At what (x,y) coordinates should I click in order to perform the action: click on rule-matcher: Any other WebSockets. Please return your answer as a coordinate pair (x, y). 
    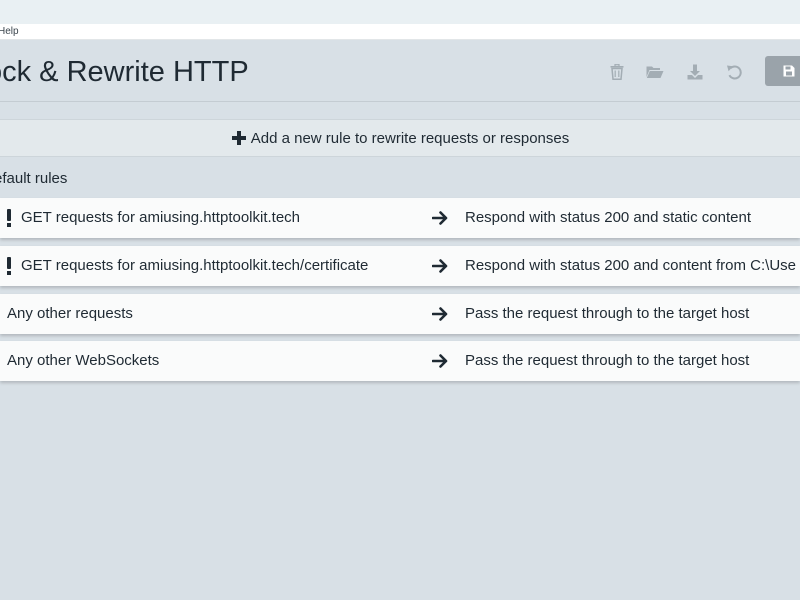
    Looking at the image, I should click on (83, 360).